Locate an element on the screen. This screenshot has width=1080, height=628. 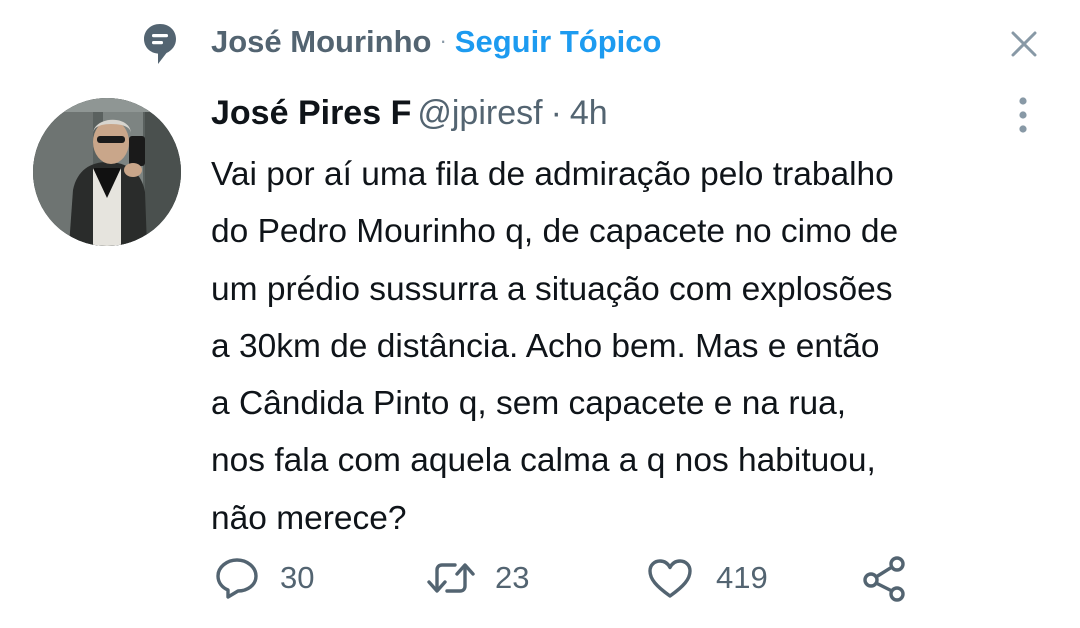
tweet-actions: 30 23 419 is located at coordinates (540, 578).